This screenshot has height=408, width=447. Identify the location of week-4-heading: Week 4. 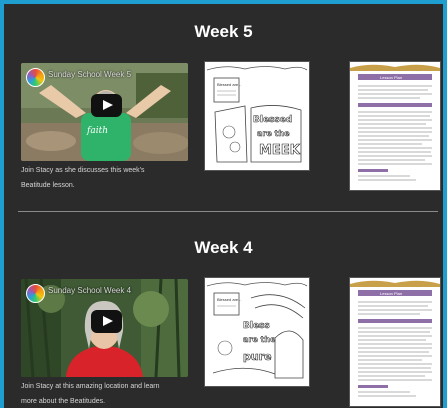
(223, 247).